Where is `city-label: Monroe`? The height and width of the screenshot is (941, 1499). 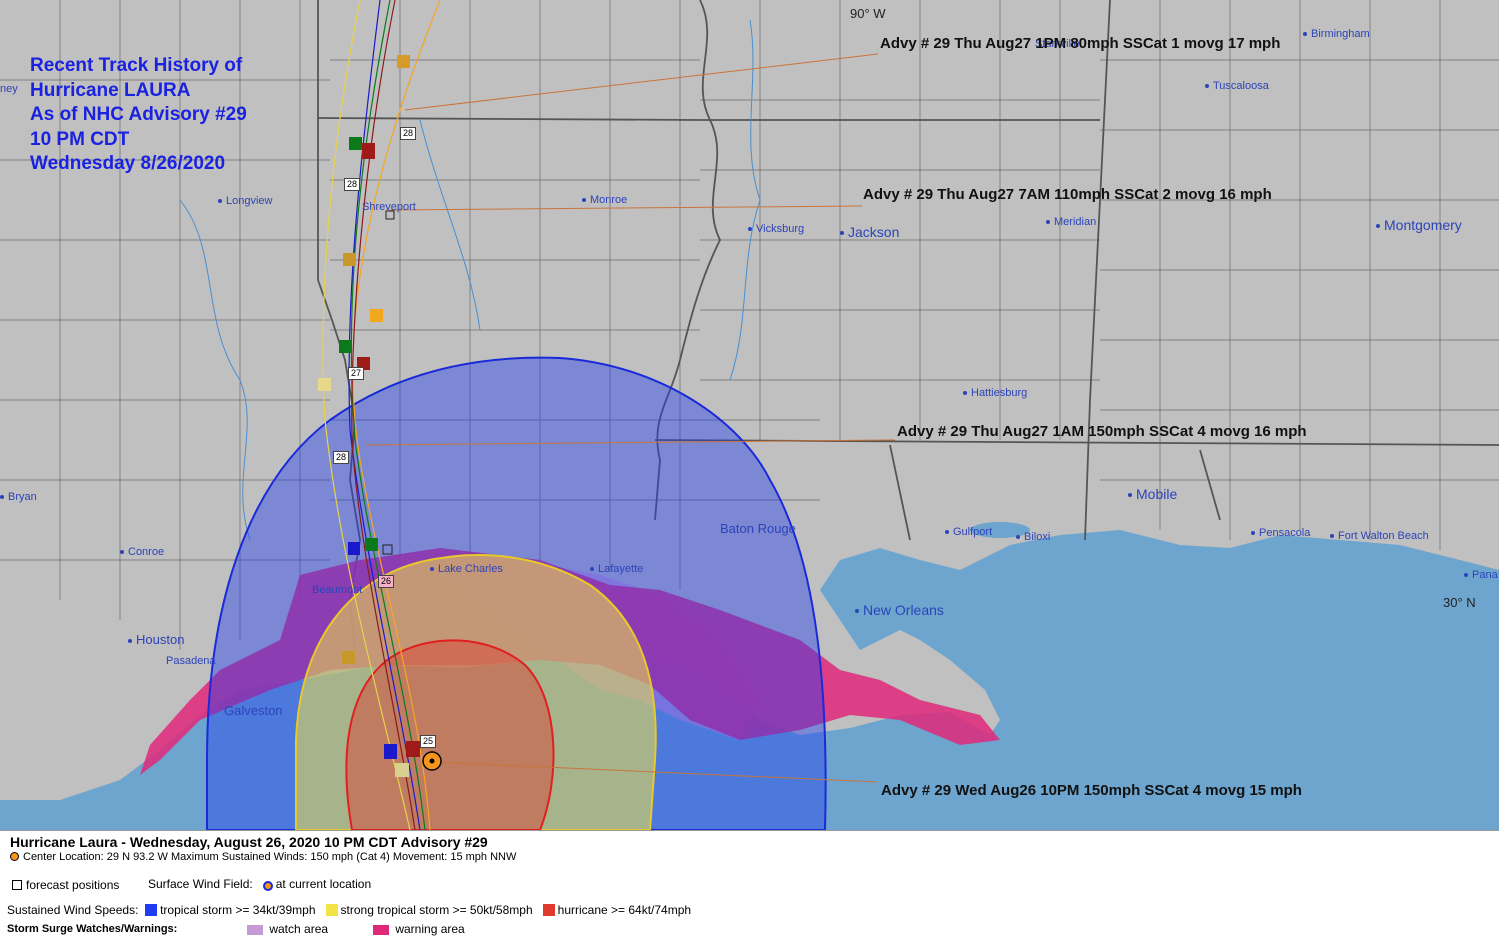
city-label: Monroe is located at coordinates (604, 200).